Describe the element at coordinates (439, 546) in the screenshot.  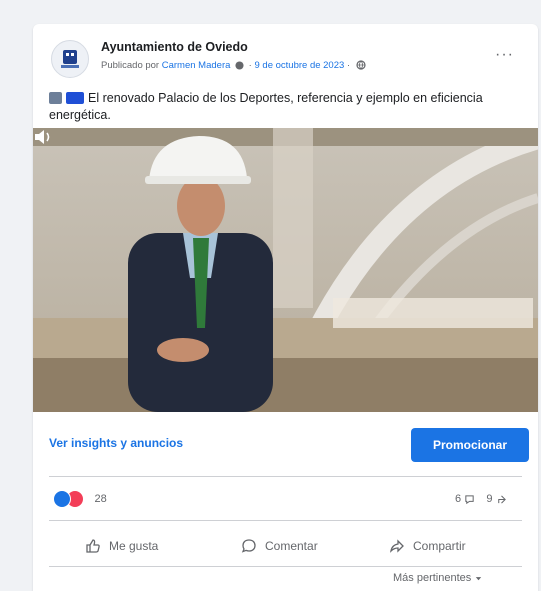
I see `share-label: Compartir` at that location.